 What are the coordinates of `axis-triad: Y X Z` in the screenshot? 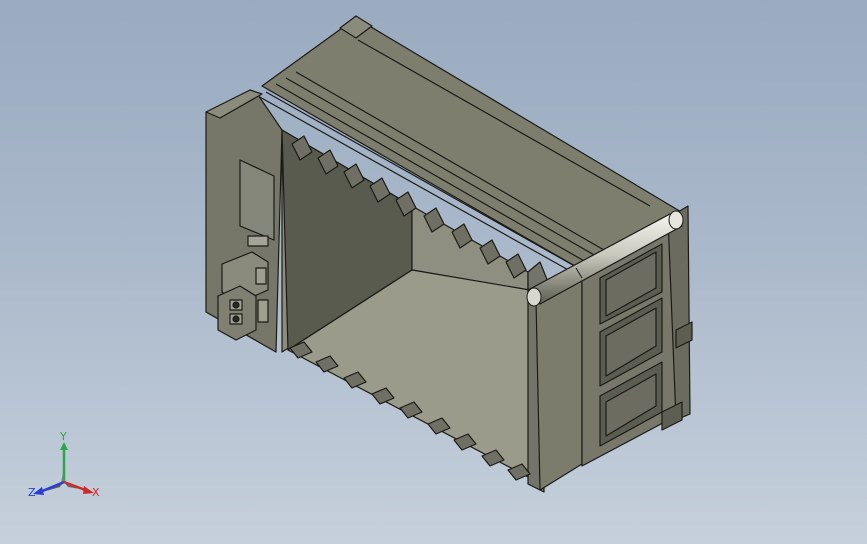 It's located at (64, 464).